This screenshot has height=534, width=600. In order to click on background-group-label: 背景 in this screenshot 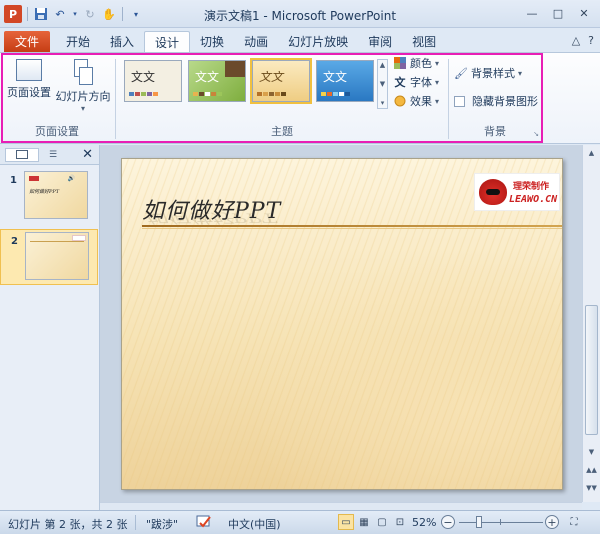, I will do `click(495, 131)`.